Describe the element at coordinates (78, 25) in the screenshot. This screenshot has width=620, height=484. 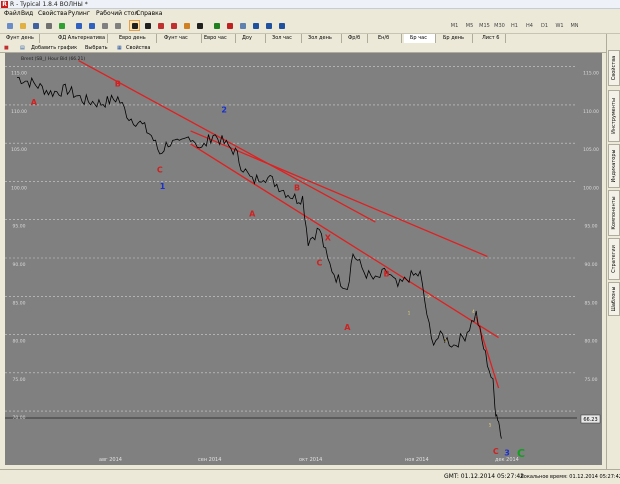
I see `undo-button` at that location.